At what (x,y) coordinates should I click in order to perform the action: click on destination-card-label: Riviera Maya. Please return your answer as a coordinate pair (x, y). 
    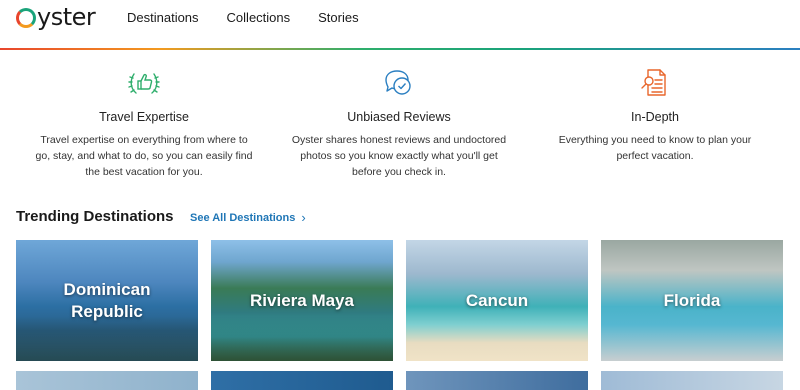
    Looking at the image, I should click on (302, 300).